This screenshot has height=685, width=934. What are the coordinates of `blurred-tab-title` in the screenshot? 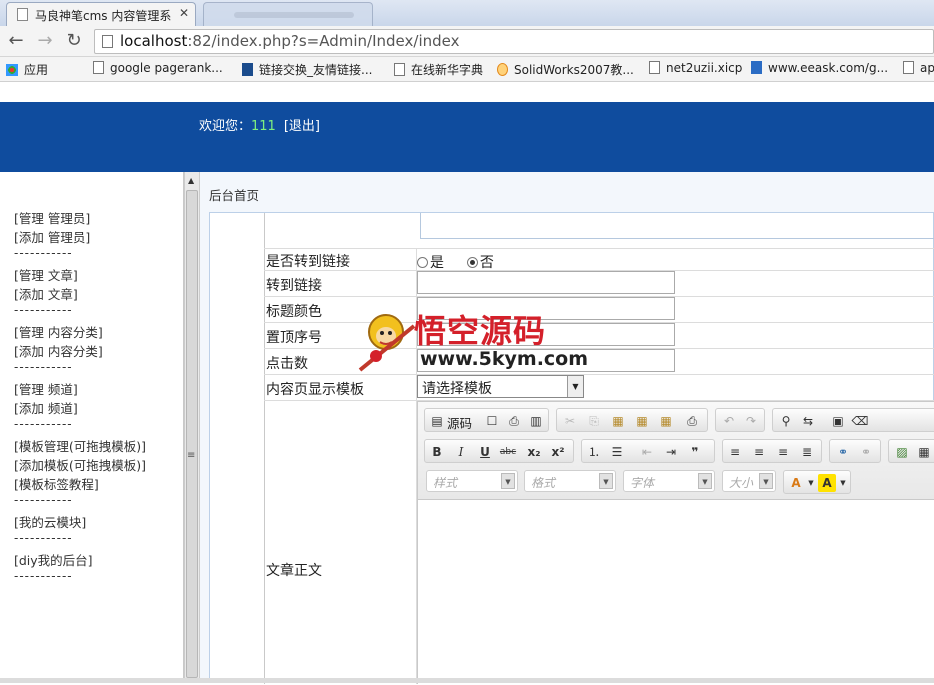 It's located at (294, 15).